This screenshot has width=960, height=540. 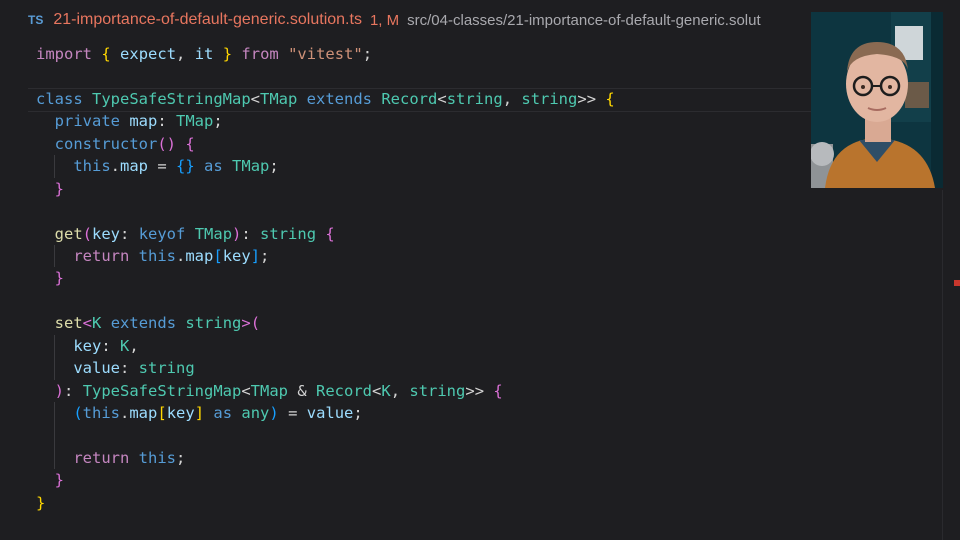 I want to click on code-line-17: (this.map[key] as any) = value;, so click(x=476, y=413).